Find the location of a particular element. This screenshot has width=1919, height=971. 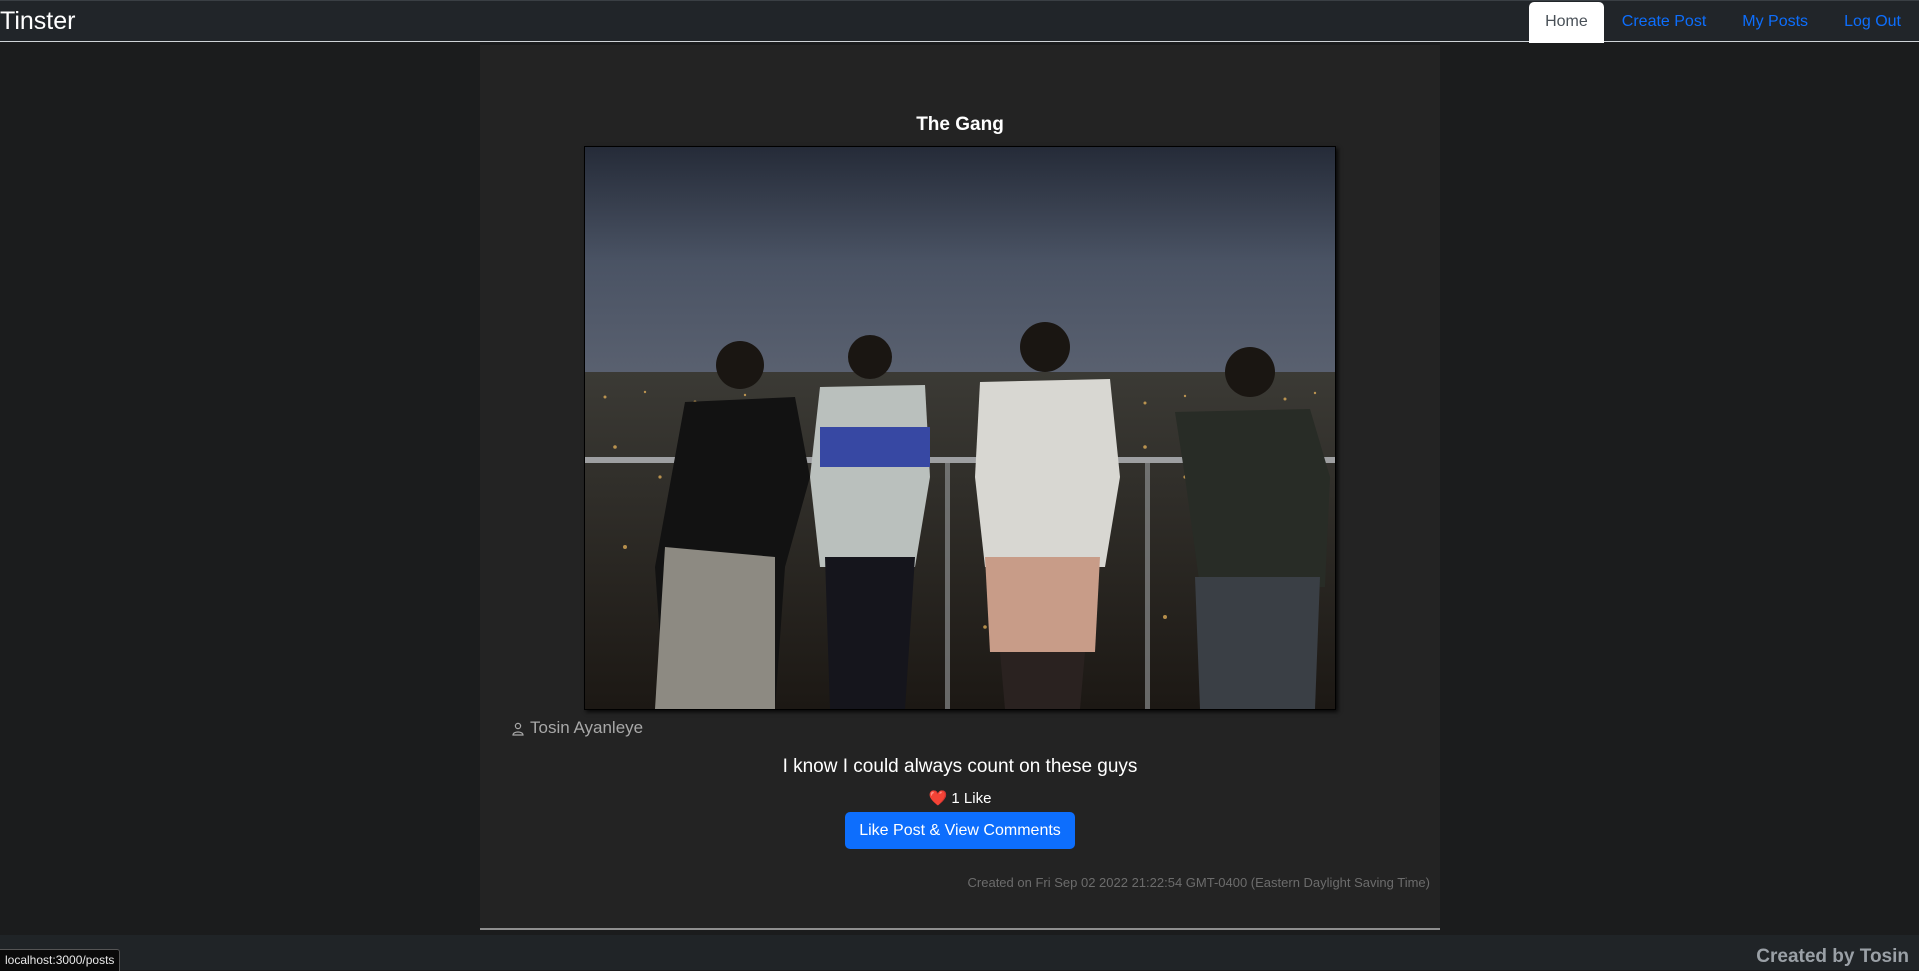

brand-logo: Tinster is located at coordinates (37, 21).